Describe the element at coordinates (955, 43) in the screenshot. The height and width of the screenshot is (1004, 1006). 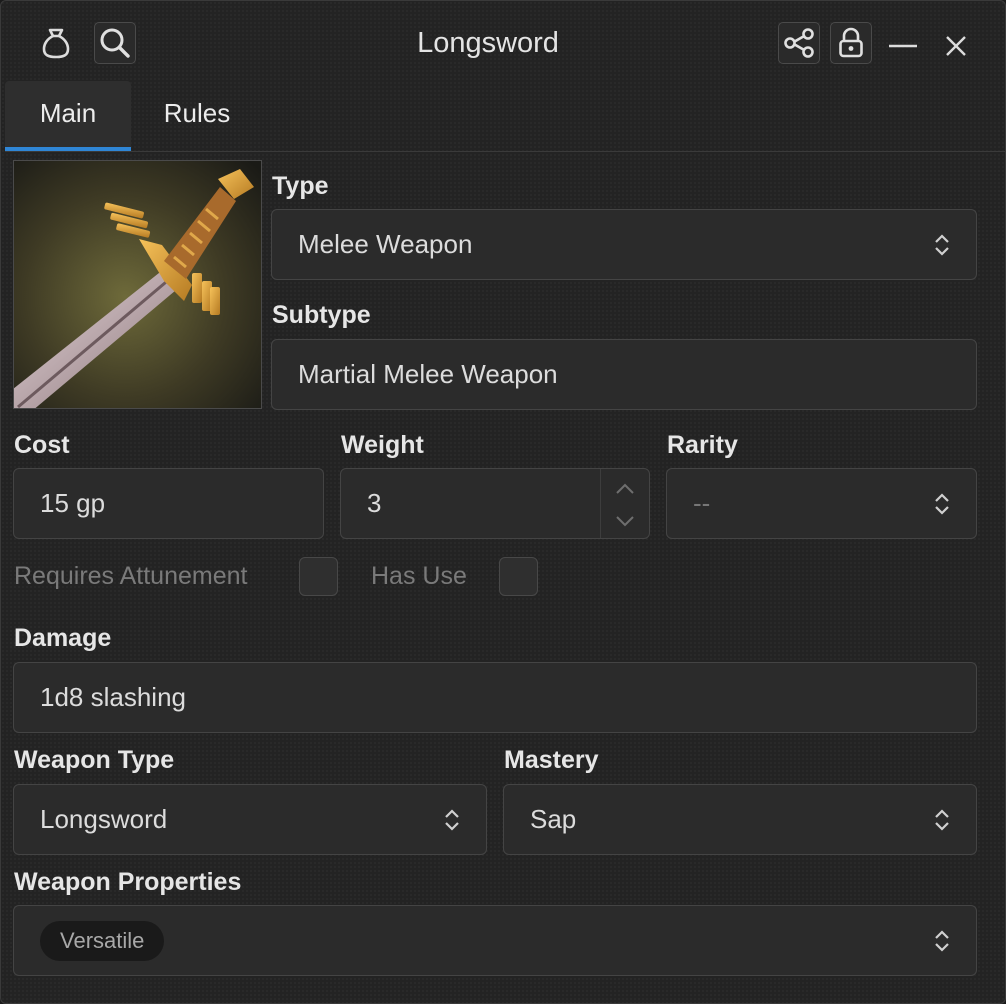
I see `close-icon` at that location.